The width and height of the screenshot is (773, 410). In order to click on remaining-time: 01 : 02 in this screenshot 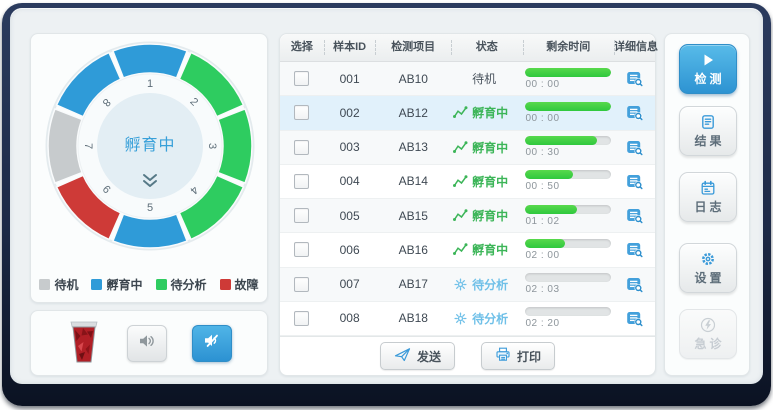, I will do `click(568, 215)`.